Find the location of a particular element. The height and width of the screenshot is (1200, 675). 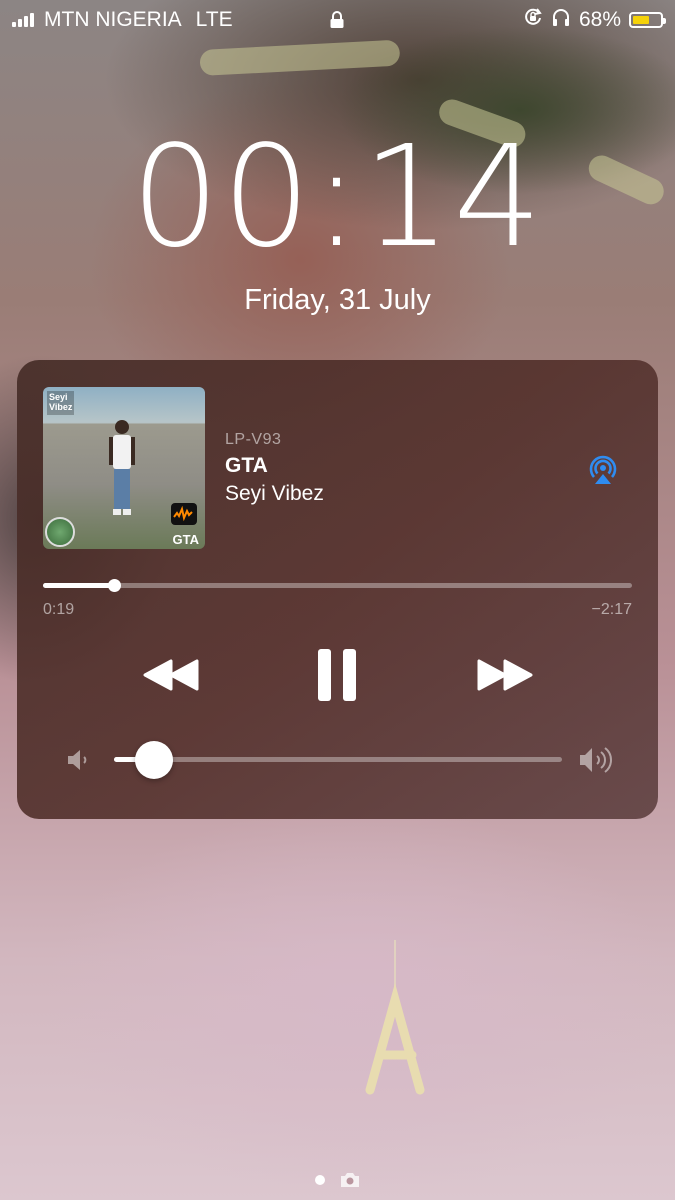

audiomack-icon is located at coordinates (184, 514).